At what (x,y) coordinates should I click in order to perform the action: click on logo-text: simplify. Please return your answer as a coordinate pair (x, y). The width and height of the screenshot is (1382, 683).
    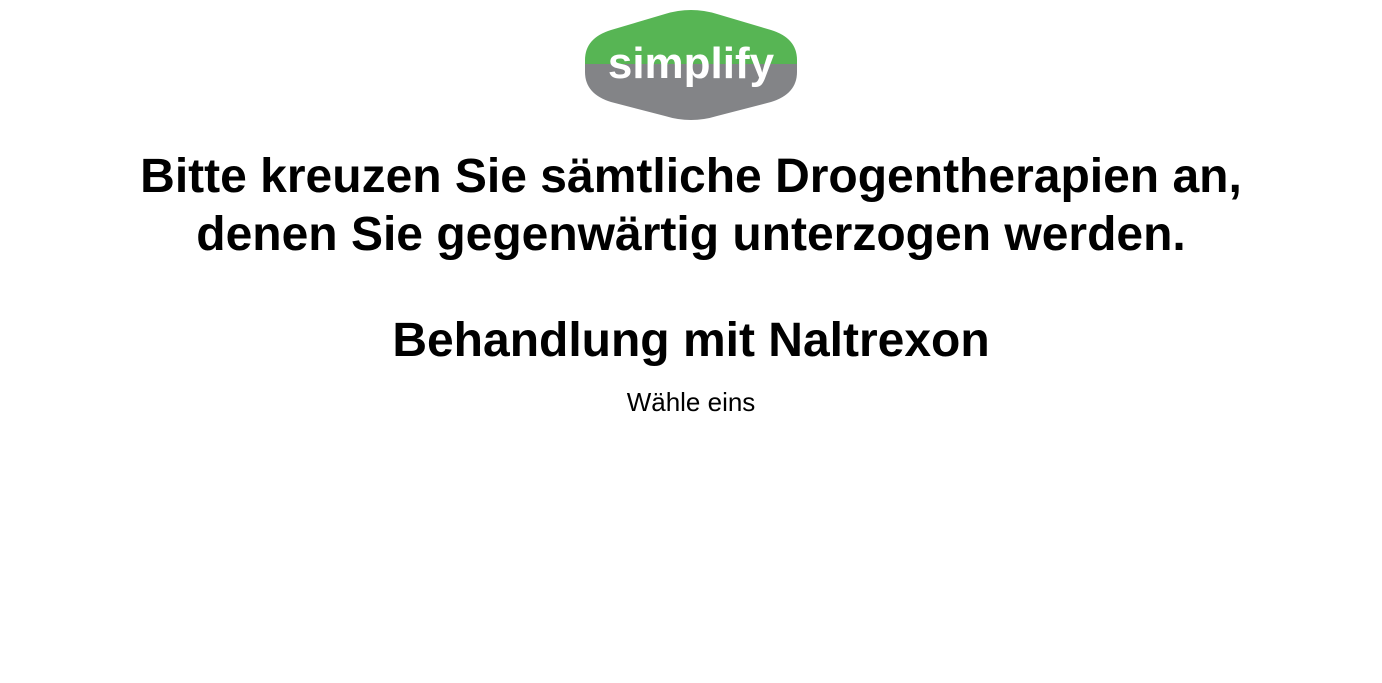
    Looking at the image, I should click on (691, 63).